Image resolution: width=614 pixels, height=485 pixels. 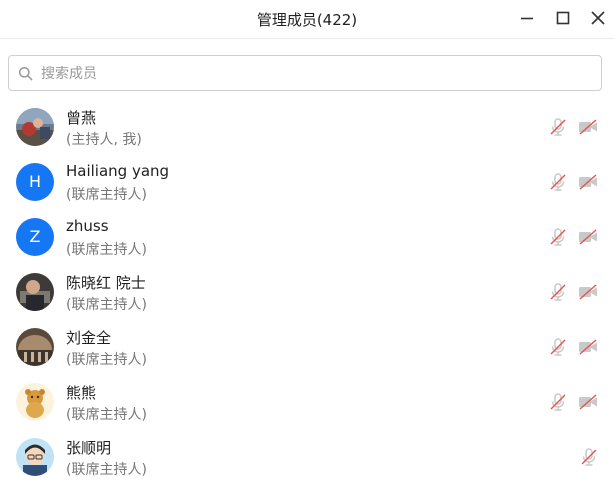 I want to click on search-input, so click(x=316, y=74).